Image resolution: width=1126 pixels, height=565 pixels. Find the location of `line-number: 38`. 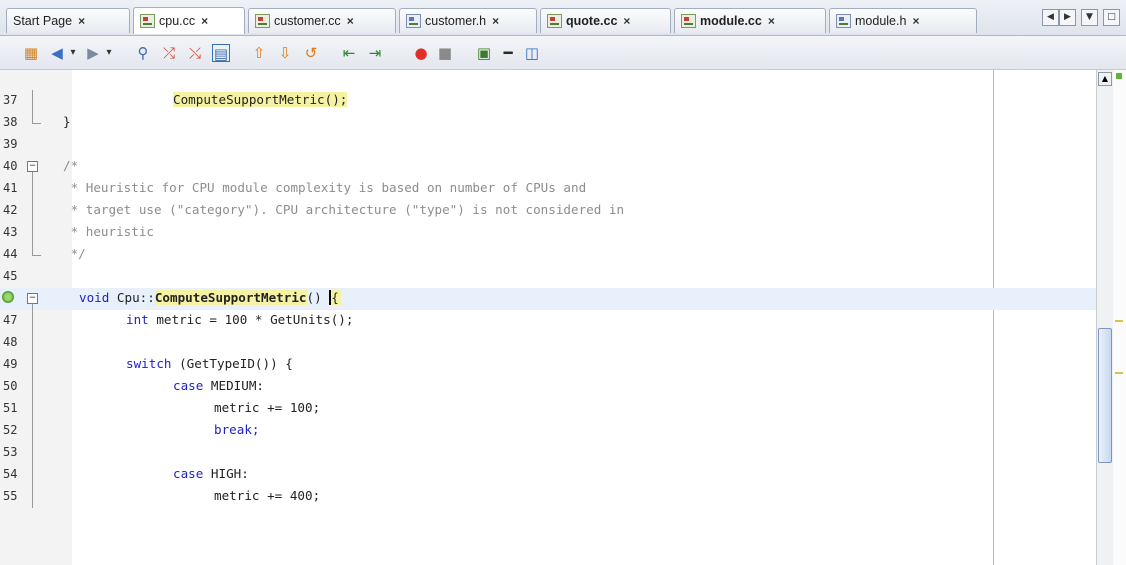

line-number: 38 is located at coordinates (10, 122).